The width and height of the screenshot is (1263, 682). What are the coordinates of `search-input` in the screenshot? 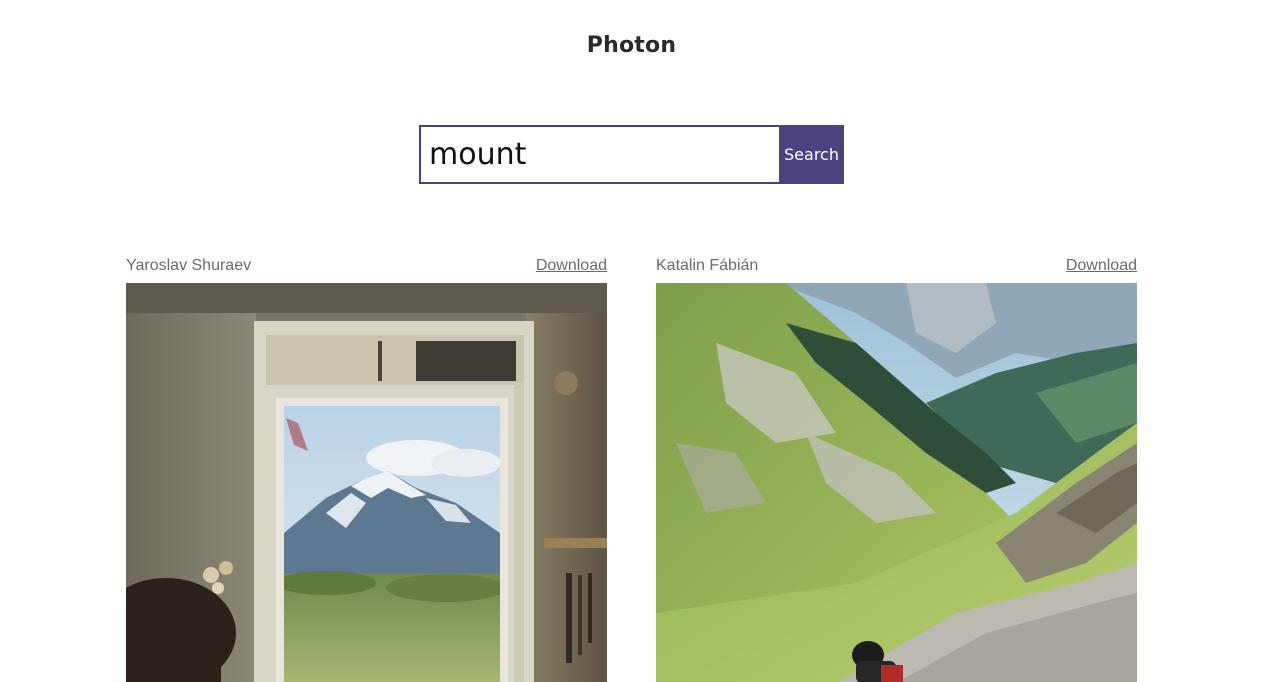 It's located at (599, 154).